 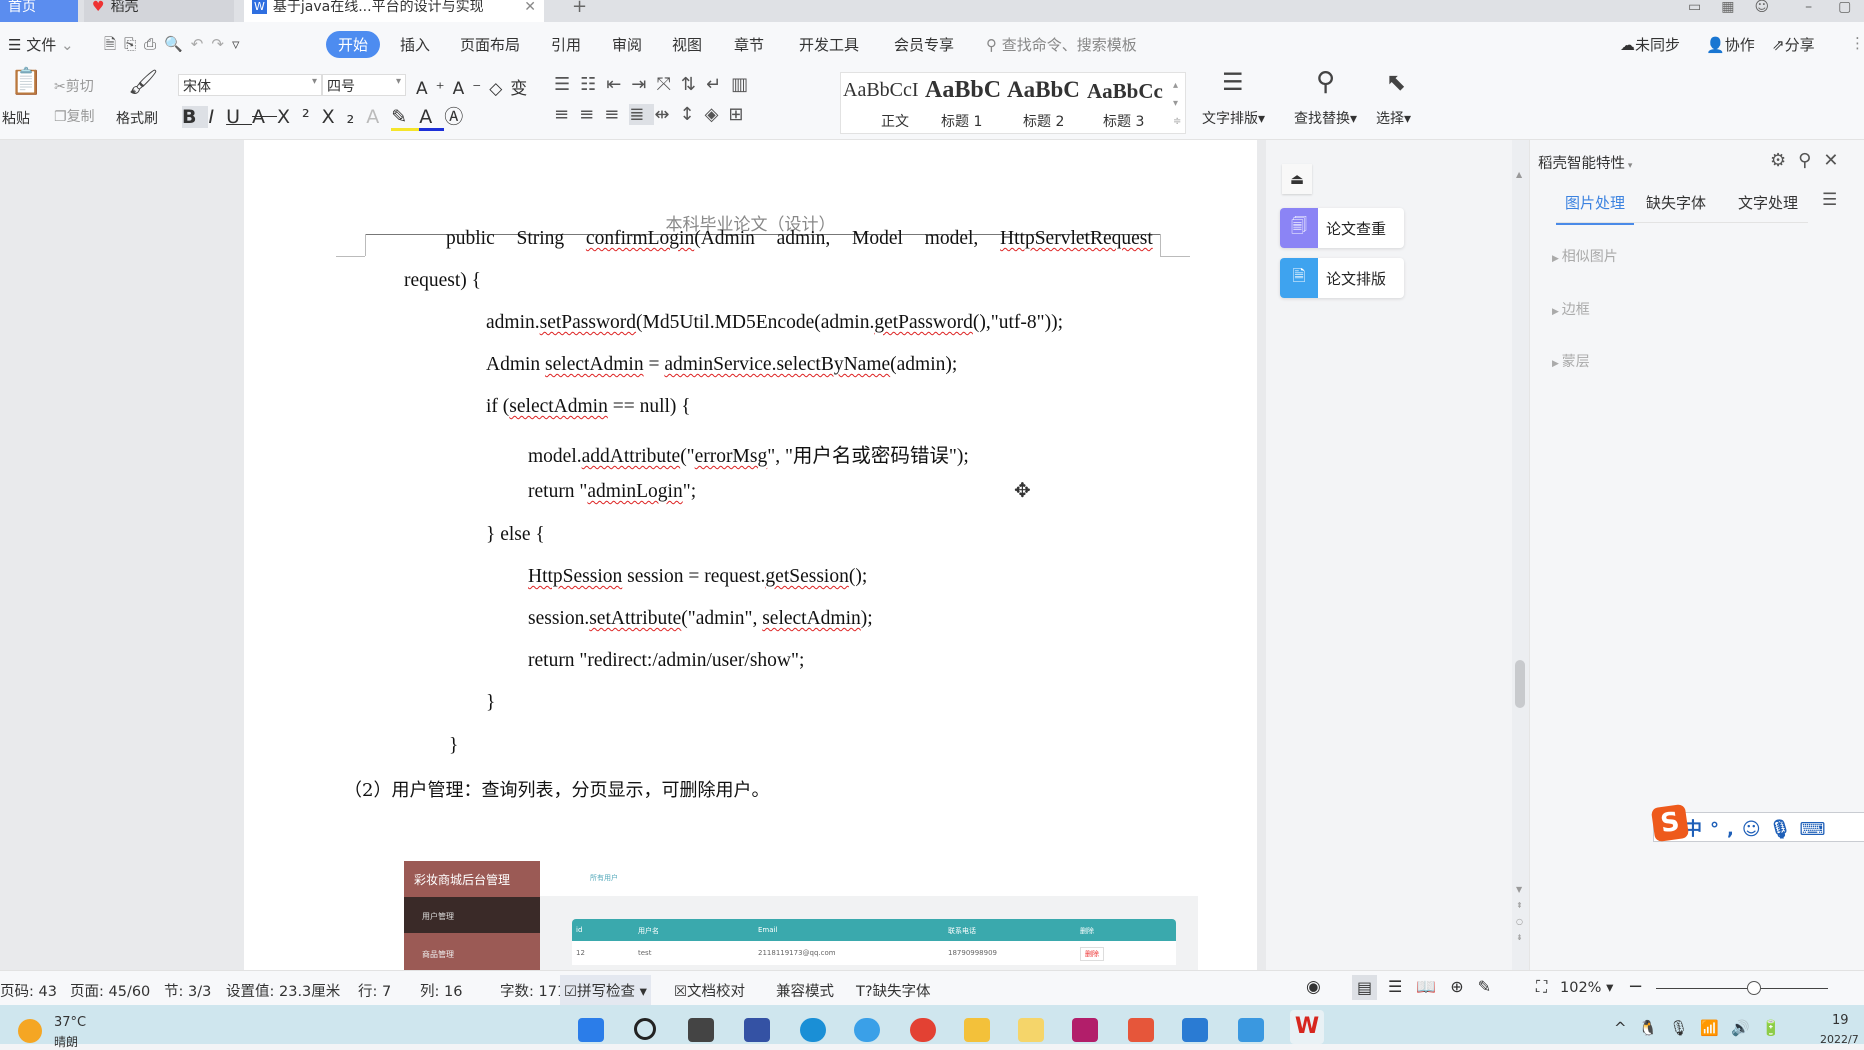 What do you see at coordinates (1730, 44) in the screenshot?
I see `collab-button: 👤协作` at bounding box center [1730, 44].